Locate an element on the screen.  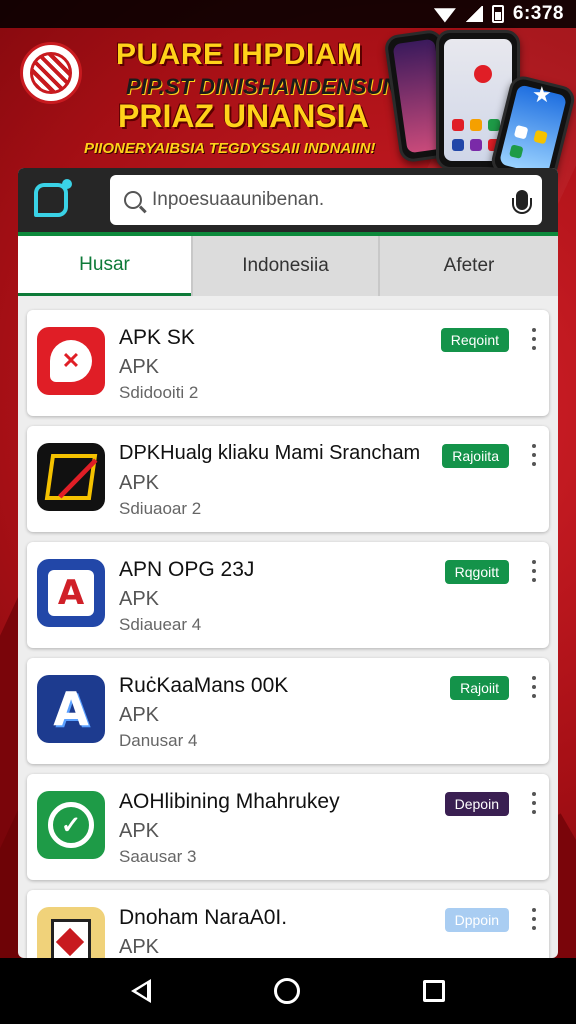
search-placeholder: Inpoesuaaunibenan. is located at coordinates (238, 199).